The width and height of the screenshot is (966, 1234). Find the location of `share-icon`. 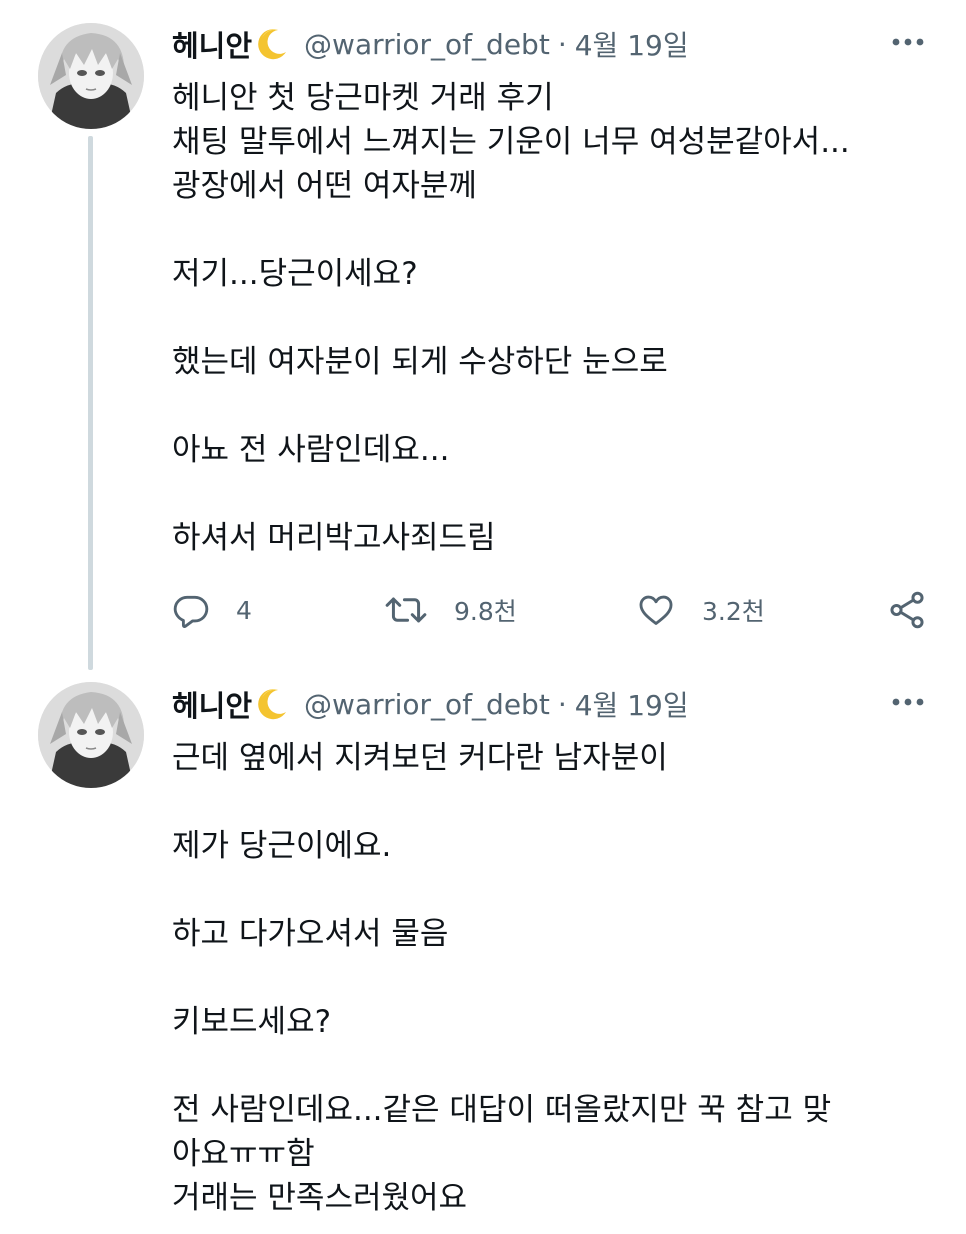

share-icon is located at coordinates (907, 610).